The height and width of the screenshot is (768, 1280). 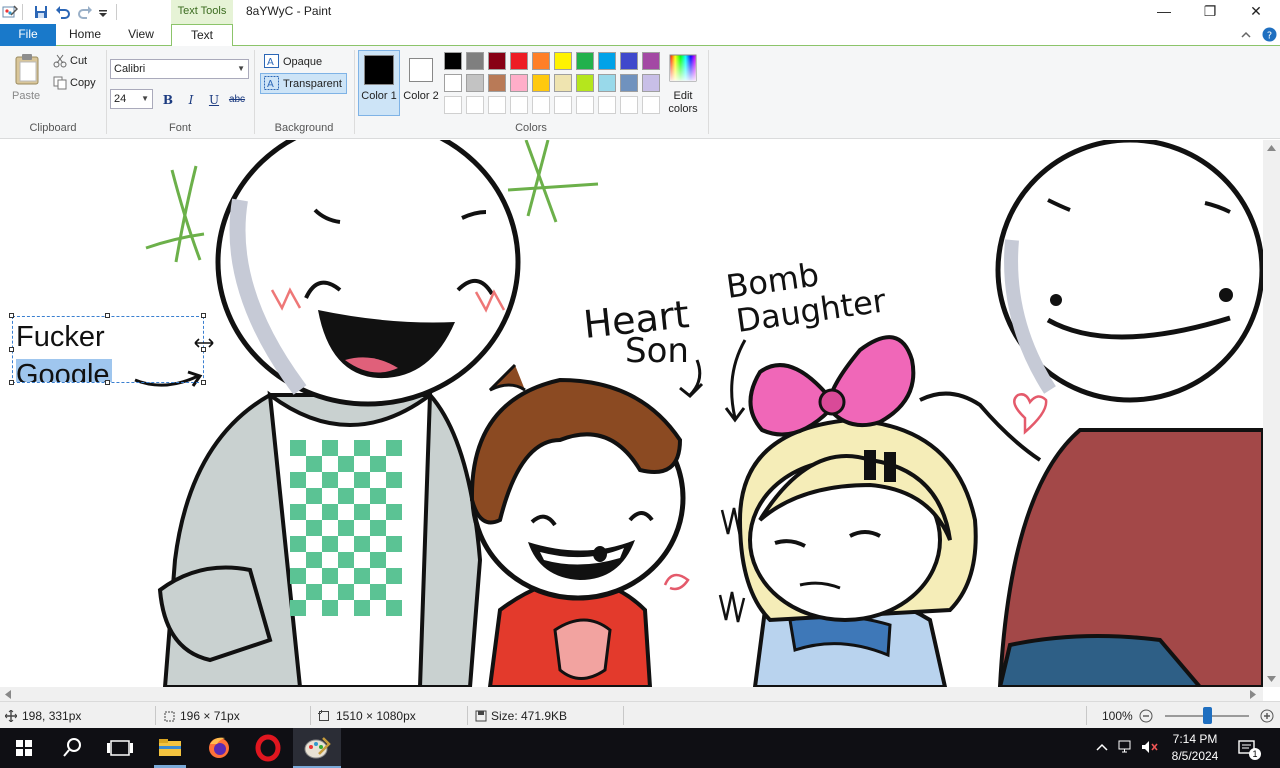 What do you see at coordinates (1256, 12) in the screenshot?
I see `close-button: ✕` at bounding box center [1256, 12].